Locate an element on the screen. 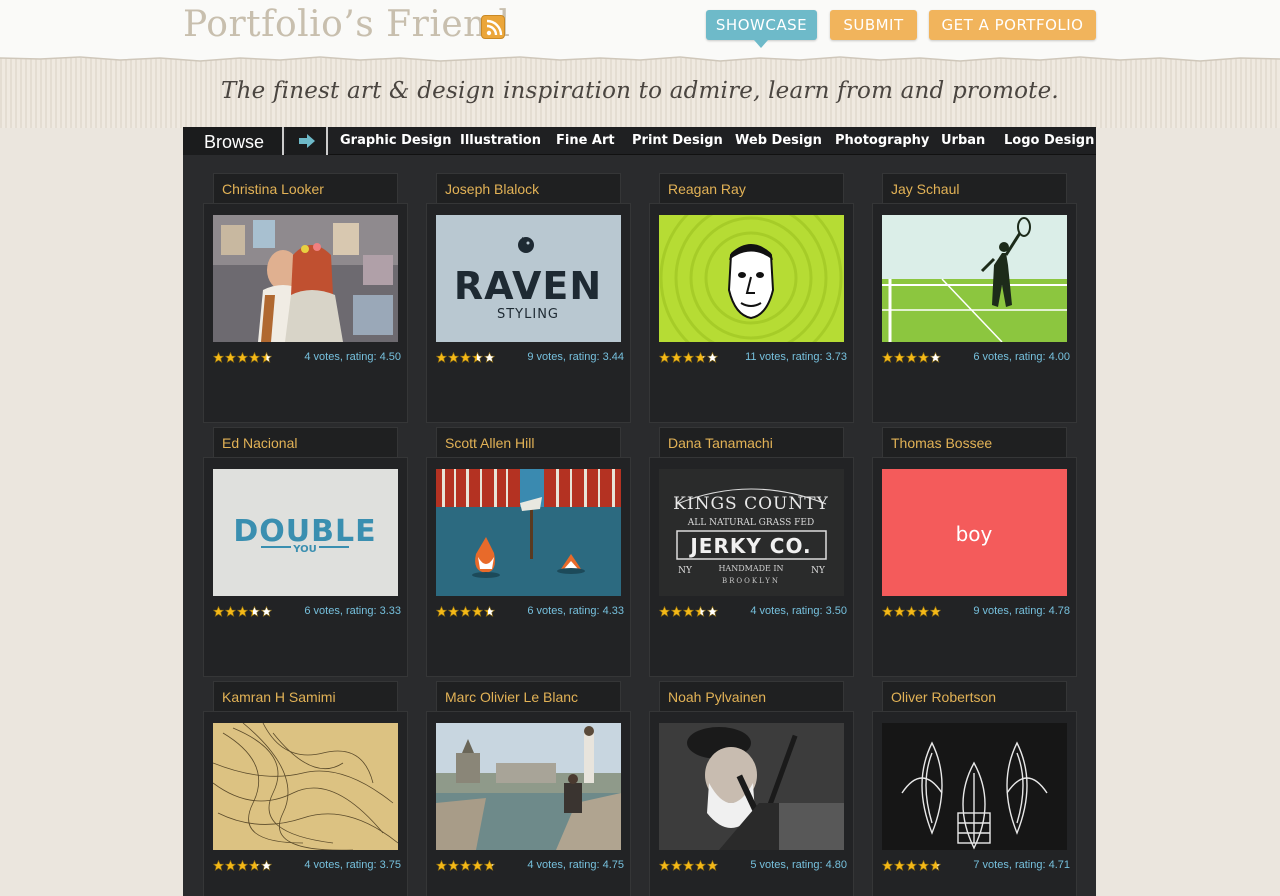 The width and height of the screenshot is (1280, 896). browse-tab: Browse is located at coordinates (233, 141).